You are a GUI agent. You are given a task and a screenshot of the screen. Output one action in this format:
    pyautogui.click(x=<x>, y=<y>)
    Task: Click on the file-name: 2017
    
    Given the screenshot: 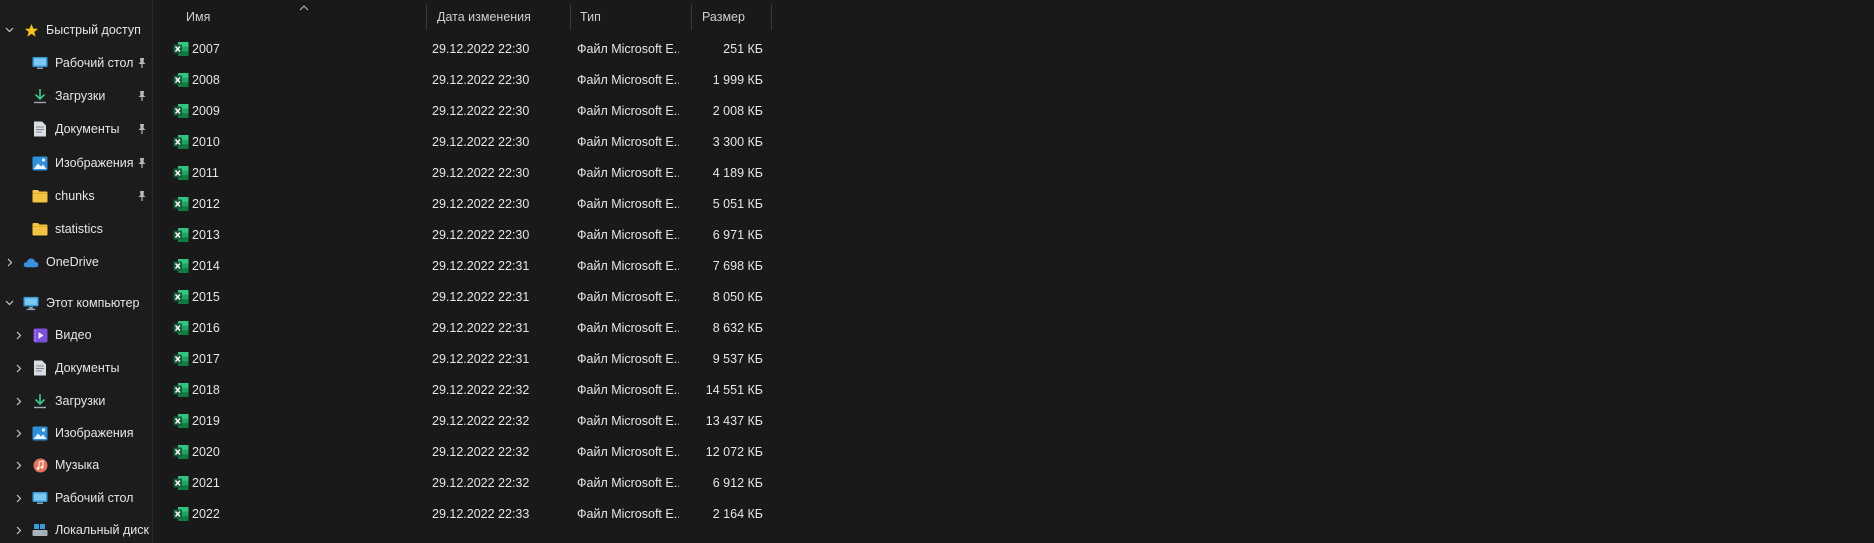 What is the action you would take?
    pyautogui.click(x=206, y=359)
    